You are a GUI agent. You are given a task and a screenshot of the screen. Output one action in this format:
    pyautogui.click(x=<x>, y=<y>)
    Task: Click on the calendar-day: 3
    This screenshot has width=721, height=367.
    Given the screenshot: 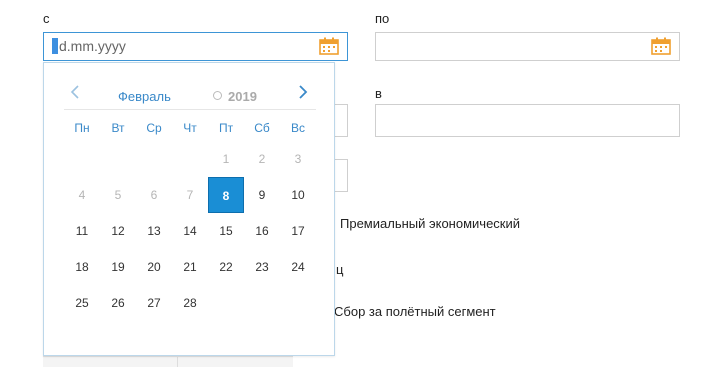 What is the action you would take?
    pyautogui.click(x=298, y=159)
    